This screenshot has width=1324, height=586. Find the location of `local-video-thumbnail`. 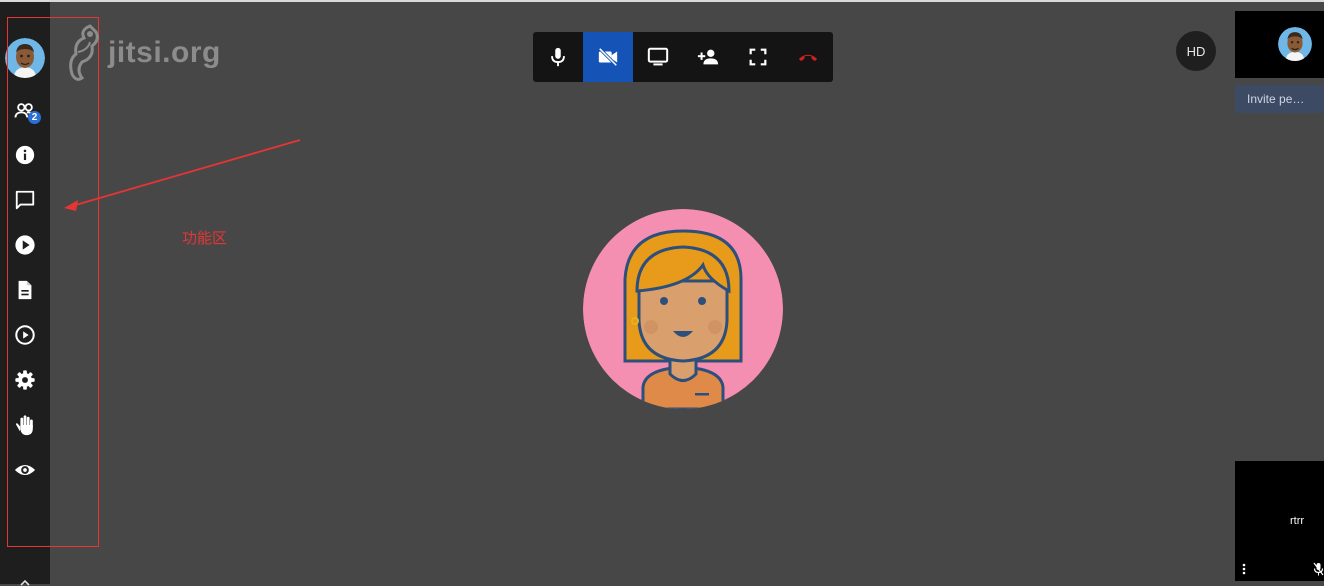

local-video-thumbnail is located at coordinates (1279, 44).